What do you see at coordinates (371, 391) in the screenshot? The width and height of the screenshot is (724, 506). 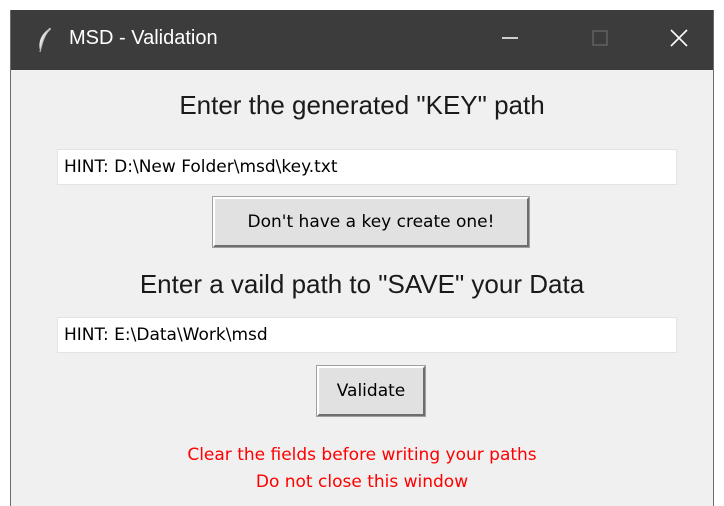 I see `validate-button: Validate` at bounding box center [371, 391].